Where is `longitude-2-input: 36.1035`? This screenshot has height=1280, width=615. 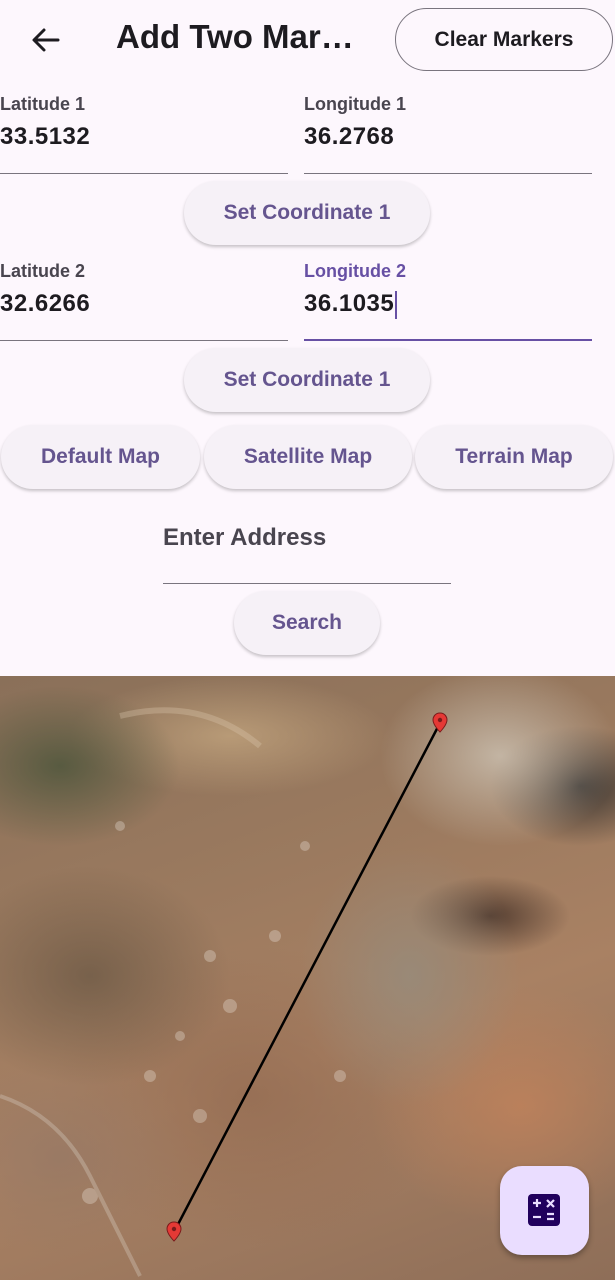
longitude-2-input: 36.1035 is located at coordinates (351, 304).